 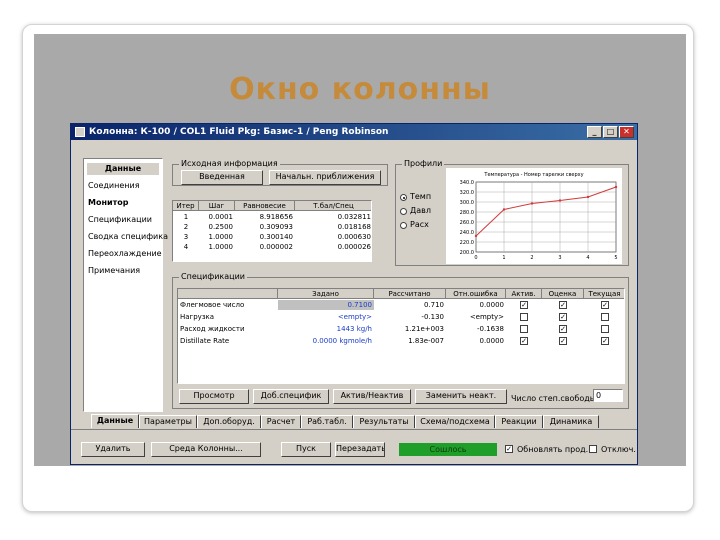 I want to click on radio-pressure, so click(x=403, y=211).